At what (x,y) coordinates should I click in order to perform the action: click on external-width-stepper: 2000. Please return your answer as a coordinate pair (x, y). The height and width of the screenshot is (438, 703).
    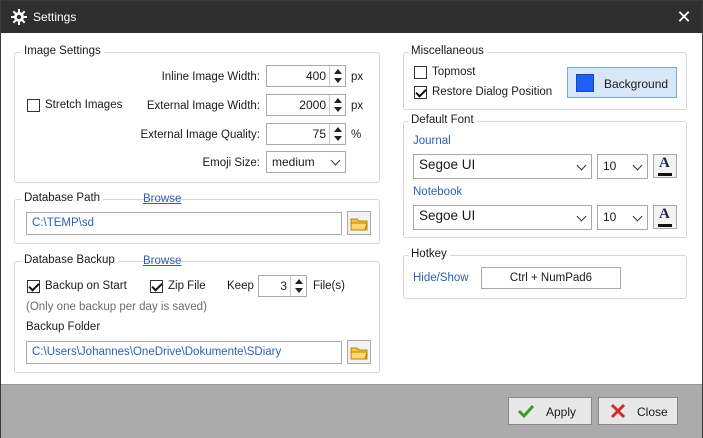
    Looking at the image, I should click on (306, 105).